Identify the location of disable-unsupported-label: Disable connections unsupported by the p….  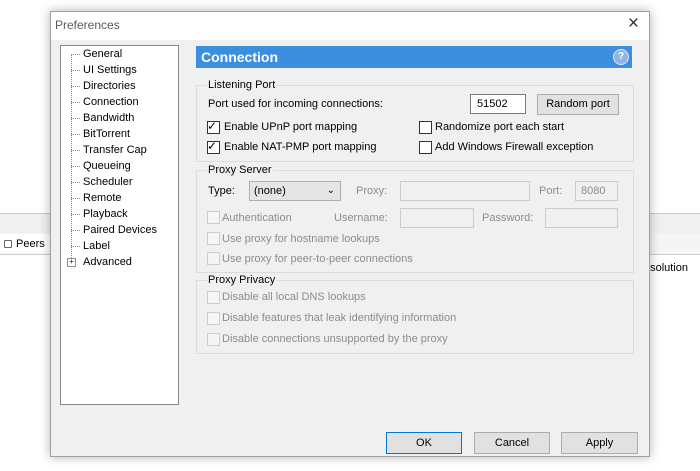
(335, 339).